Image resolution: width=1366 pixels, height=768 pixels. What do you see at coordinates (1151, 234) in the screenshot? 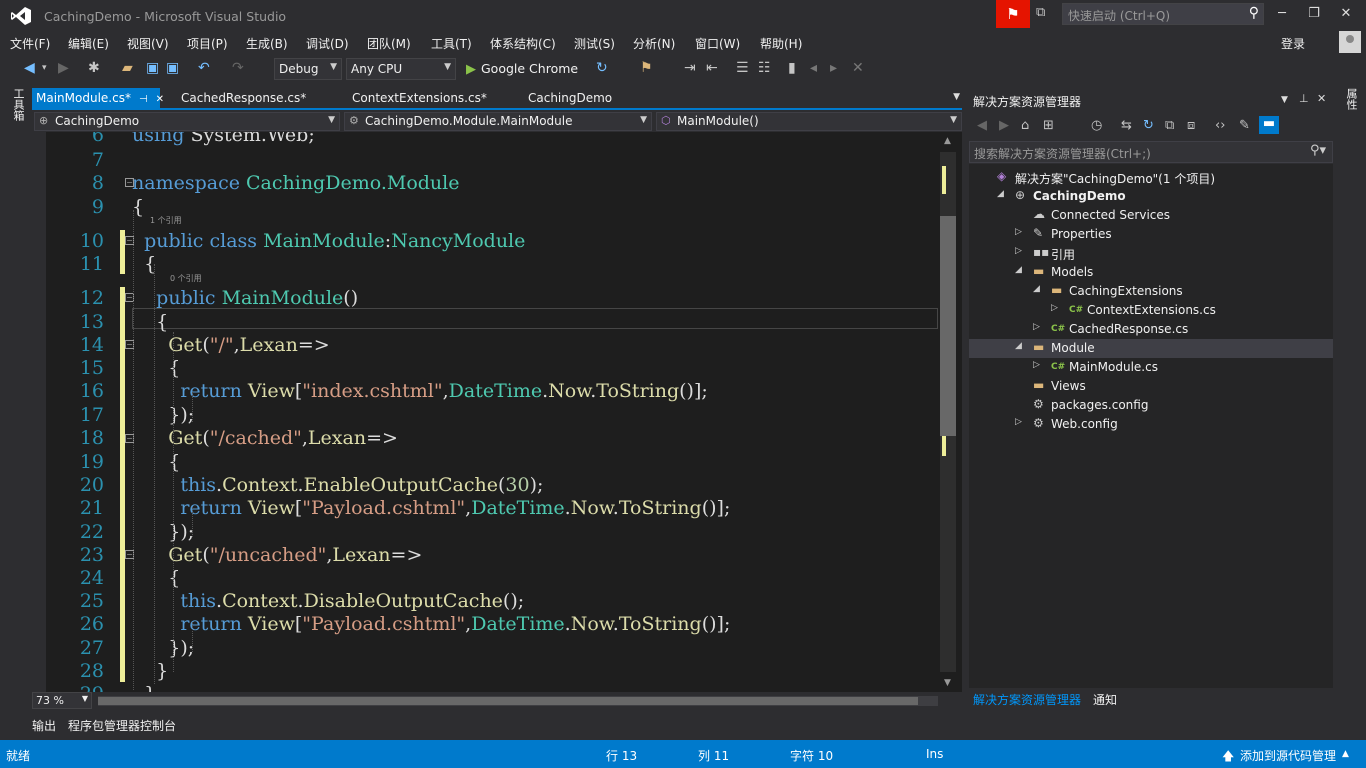
I see `tree-item: ▷ ✎ Properties` at bounding box center [1151, 234].